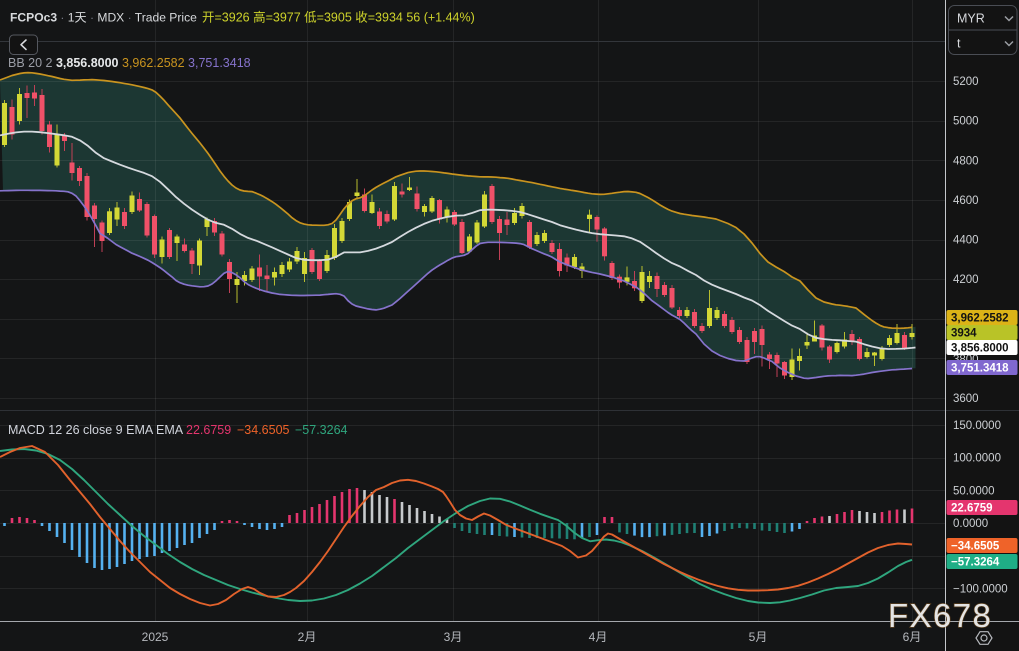  Describe the element at coordinates (338, 17) in the screenshot. I see `svg-text:开=3926 高=3977 低=3905 收=3934: 开=3926 高=3977 低=3905 收=3934 56 (+1.44%)` at that location.